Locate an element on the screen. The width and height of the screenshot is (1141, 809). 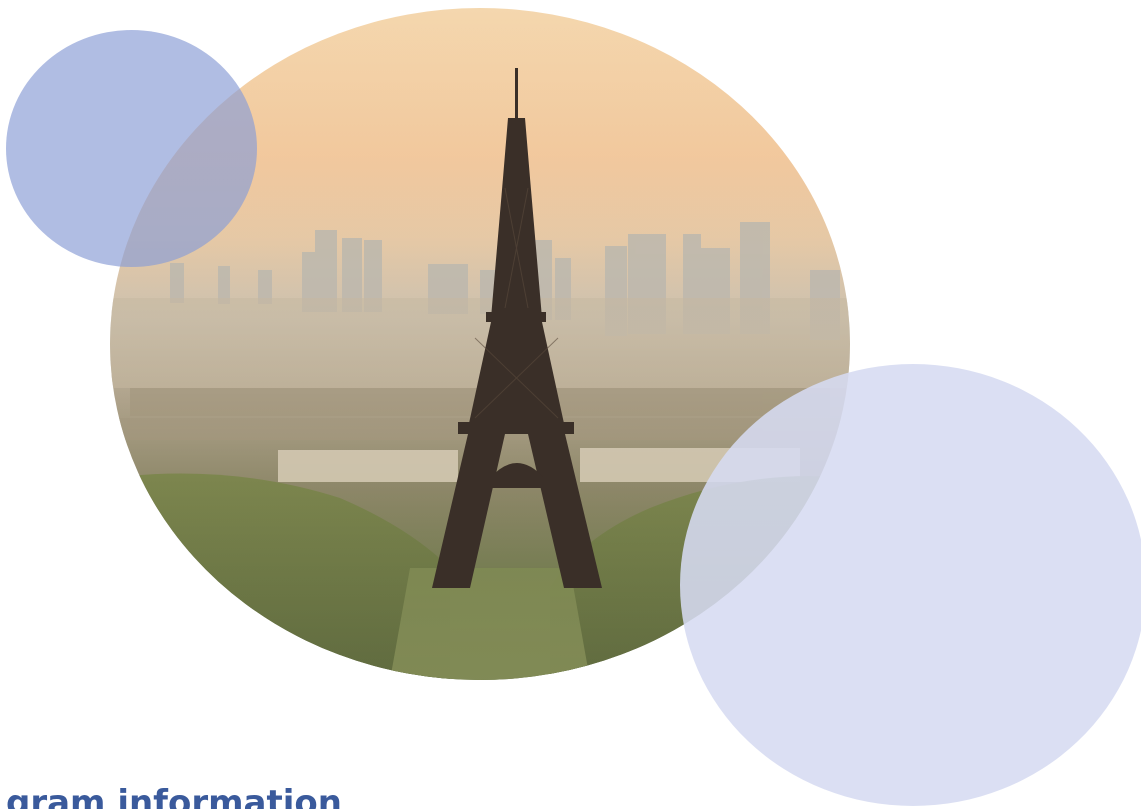
section-heading: gram information is located at coordinates (174, 796).